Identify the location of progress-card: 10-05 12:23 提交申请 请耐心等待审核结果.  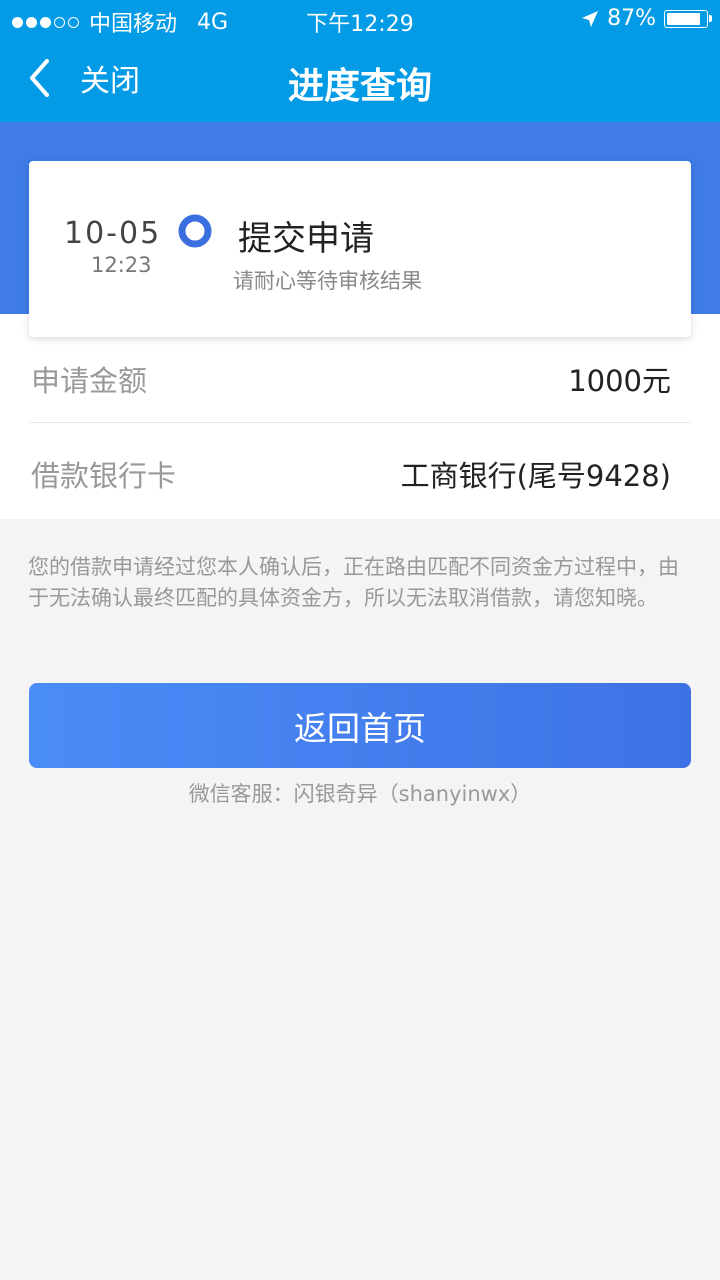
(360, 249).